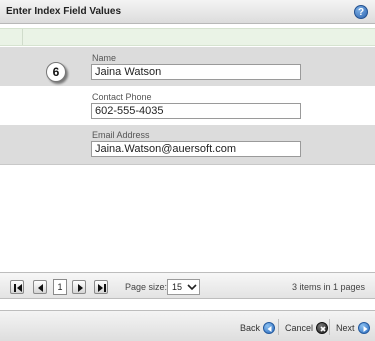 This screenshot has height=341, width=375. I want to click on field-row-email-address: Email Address, so click(187, 144).